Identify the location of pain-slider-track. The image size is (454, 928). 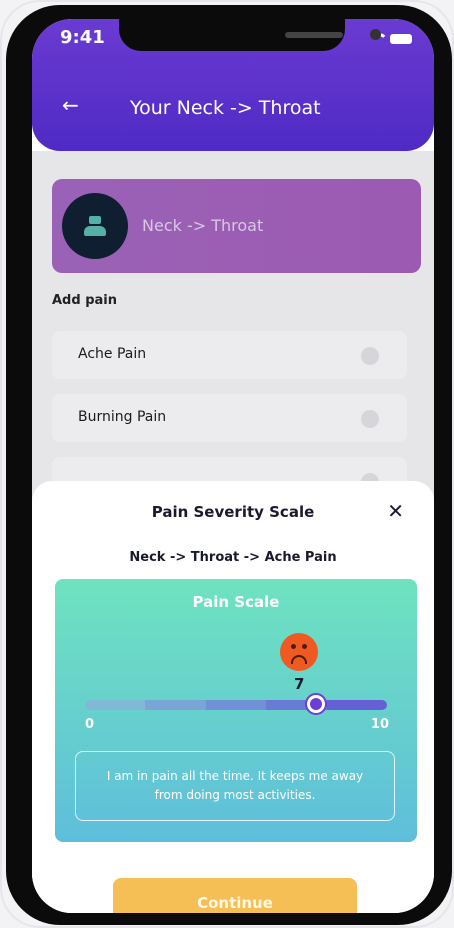
(236, 705).